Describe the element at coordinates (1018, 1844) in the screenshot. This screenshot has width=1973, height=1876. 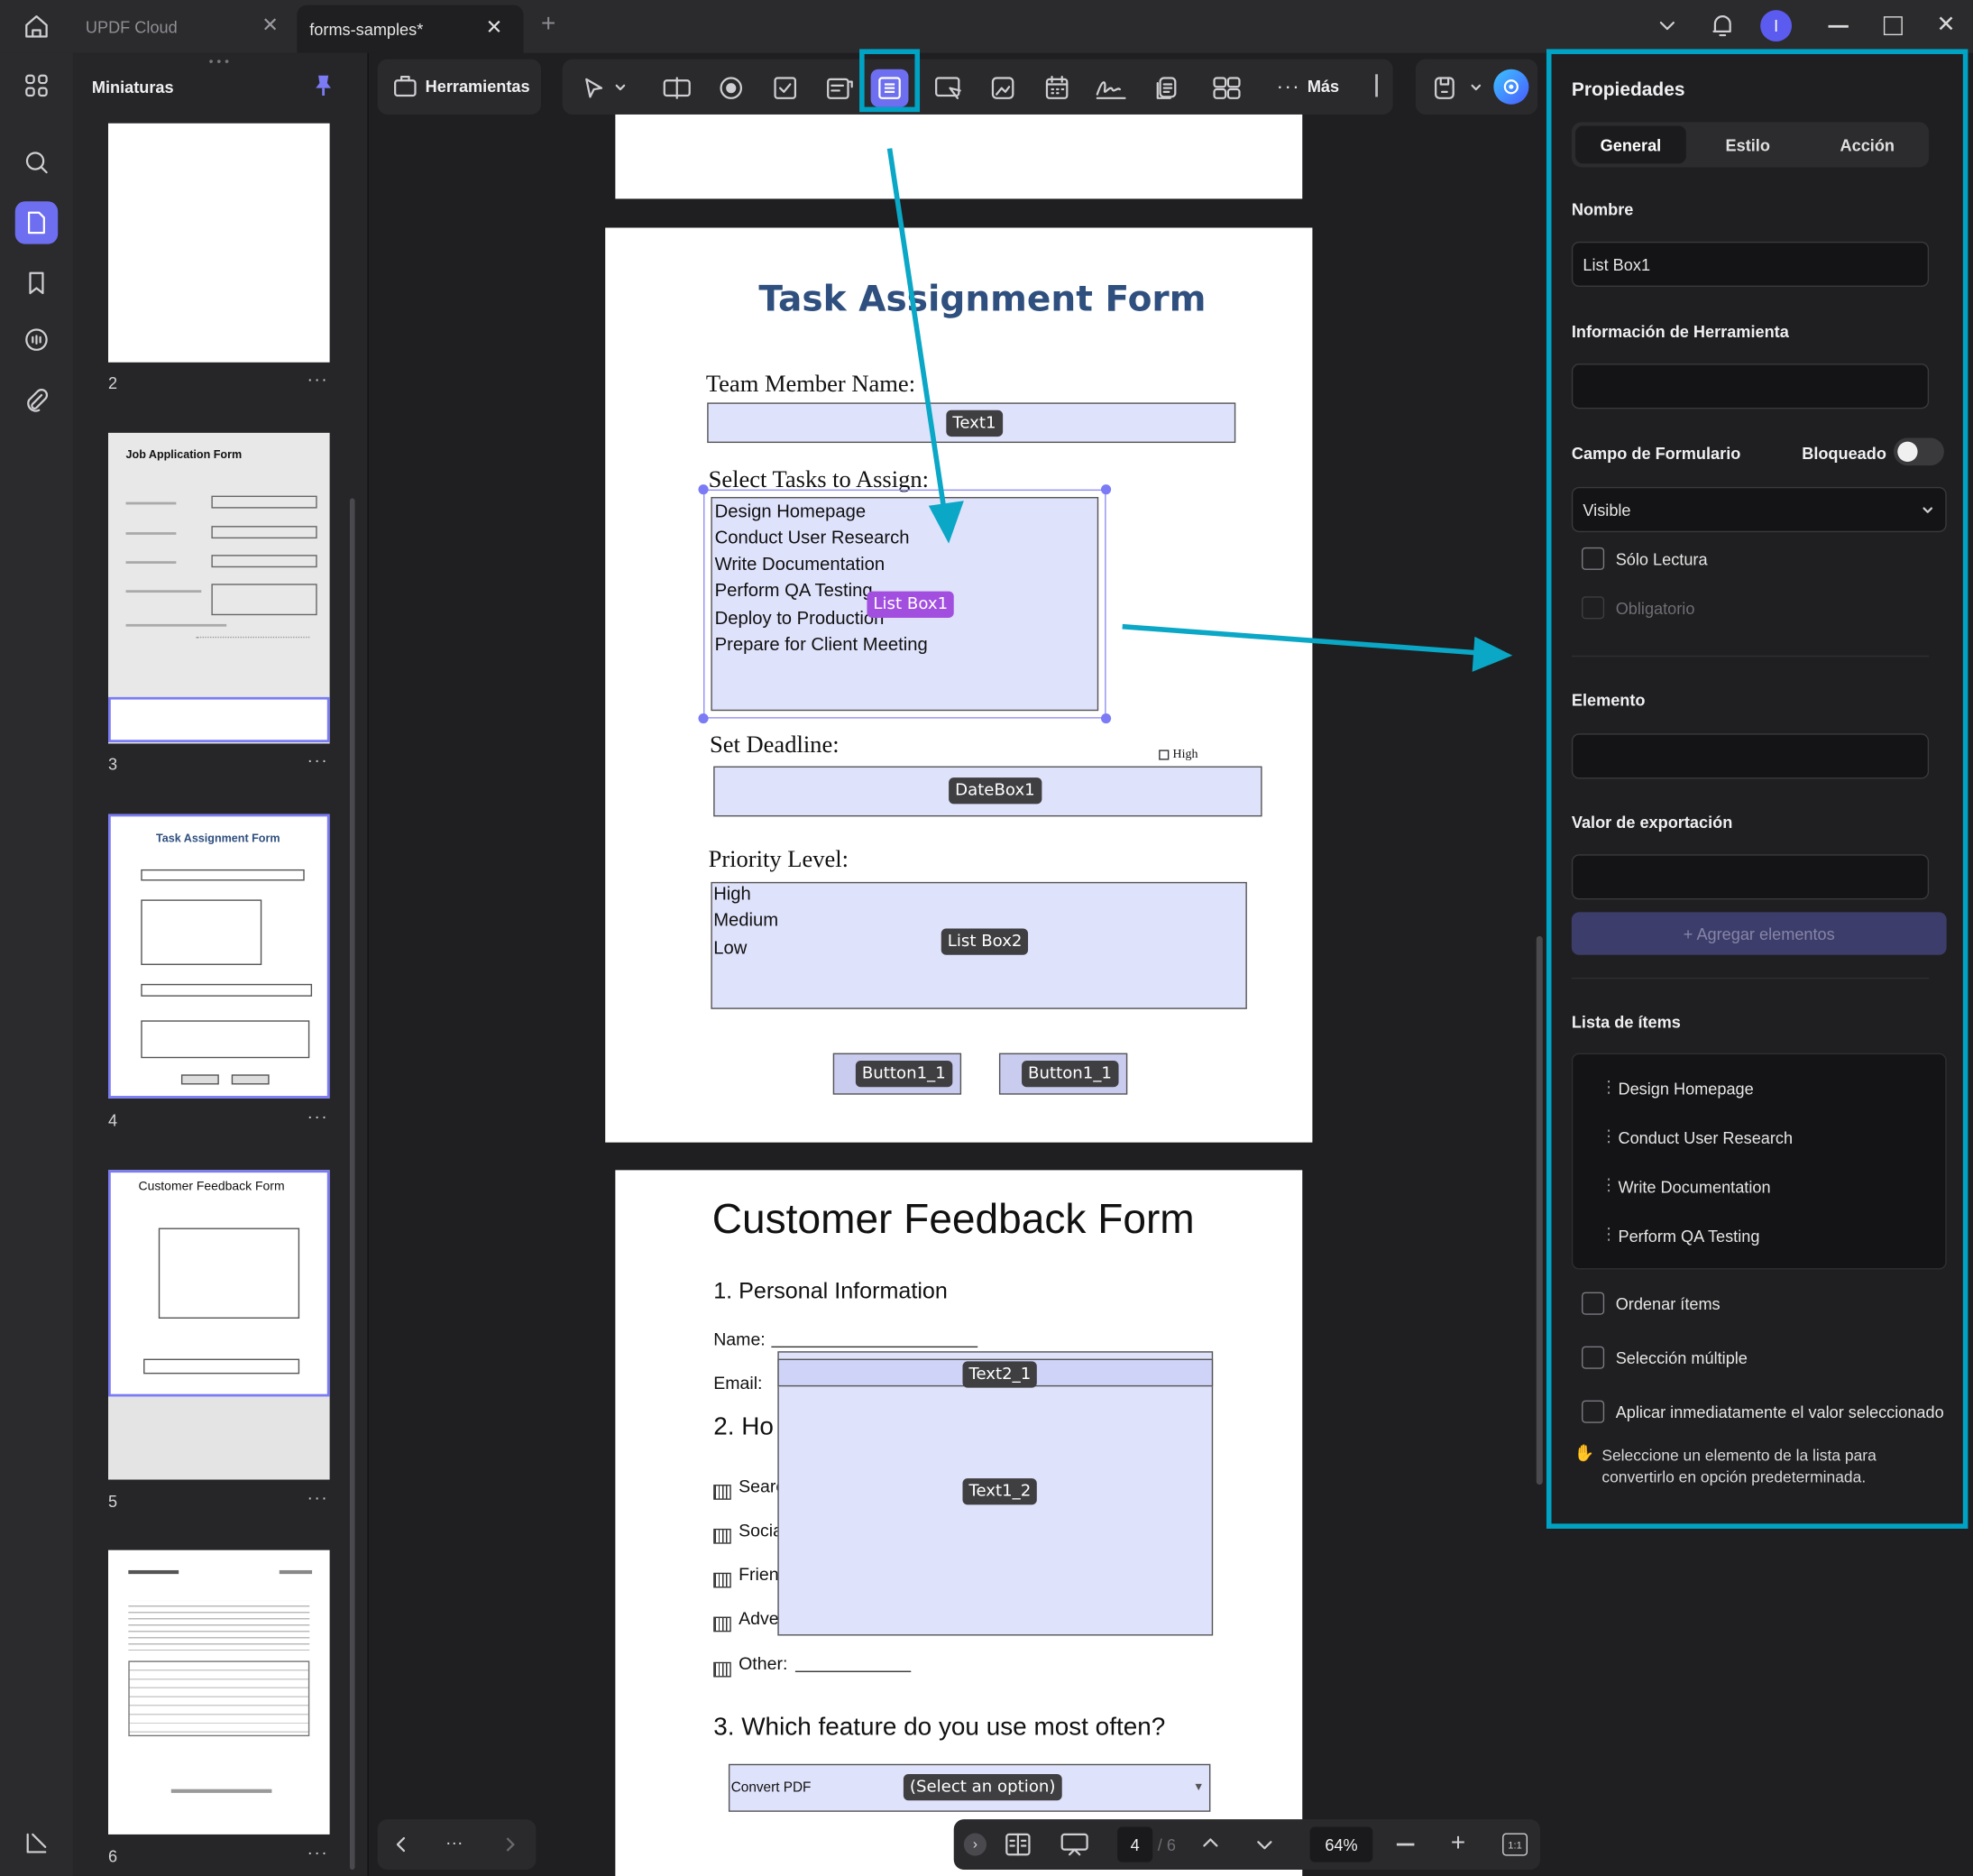
I see `reading-mode-icon` at that location.